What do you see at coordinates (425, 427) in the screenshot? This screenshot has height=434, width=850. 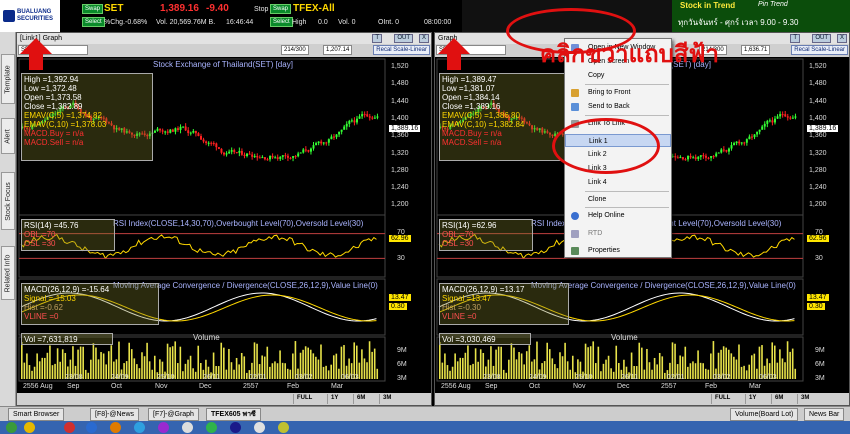 I see `os-taskbar` at bounding box center [425, 427].